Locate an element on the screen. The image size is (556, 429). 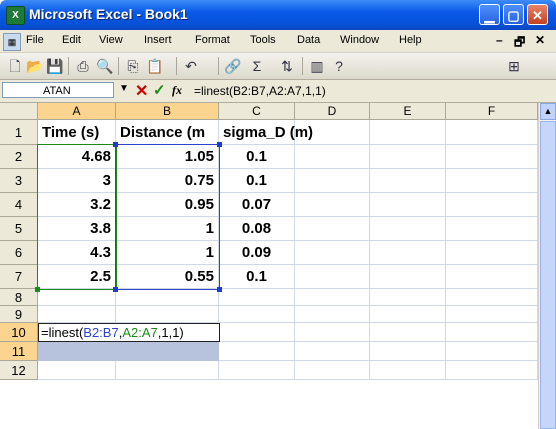
vertical-scrollbar: ▲ is located at coordinates (547, 266).